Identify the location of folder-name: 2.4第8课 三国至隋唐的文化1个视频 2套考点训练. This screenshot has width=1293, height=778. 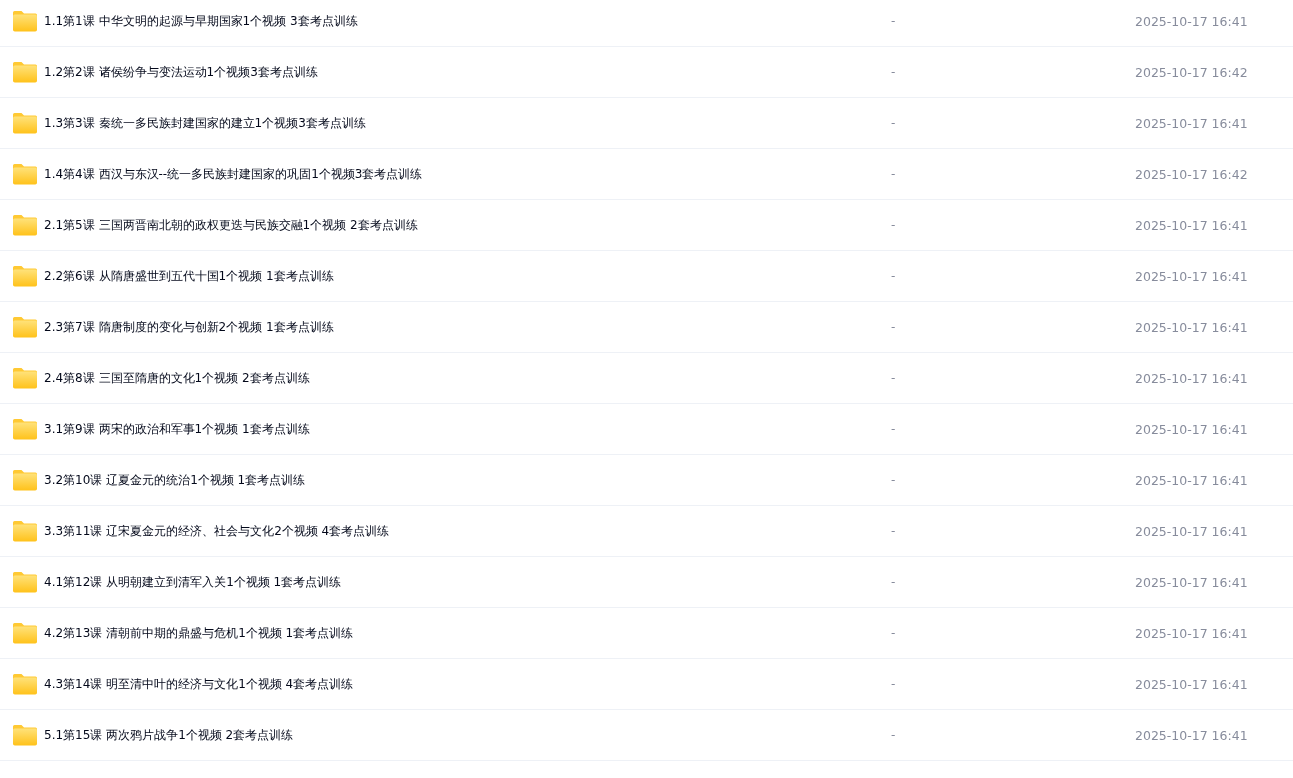
(467, 378).